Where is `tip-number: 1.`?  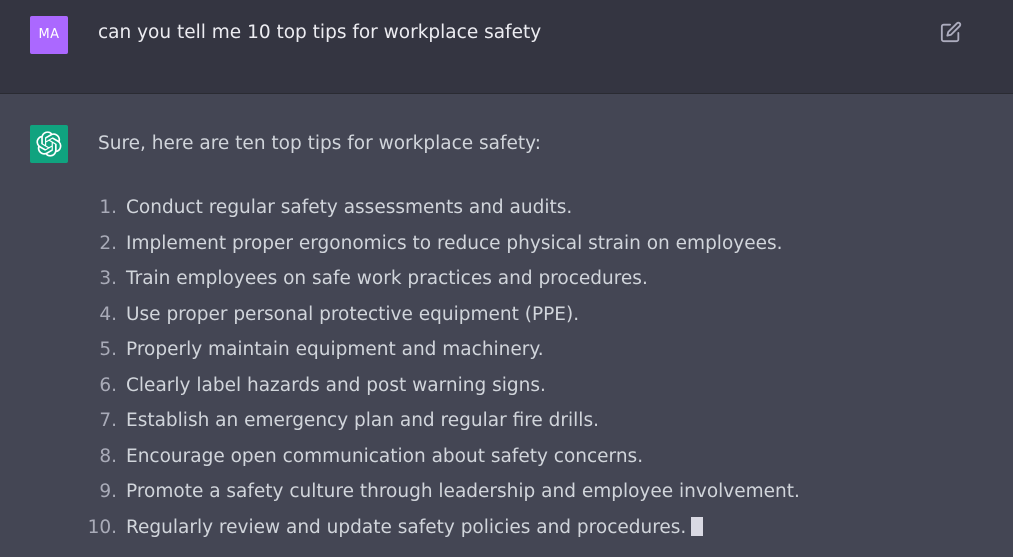 tip-number: 1. is located at coordinates (108, 207).